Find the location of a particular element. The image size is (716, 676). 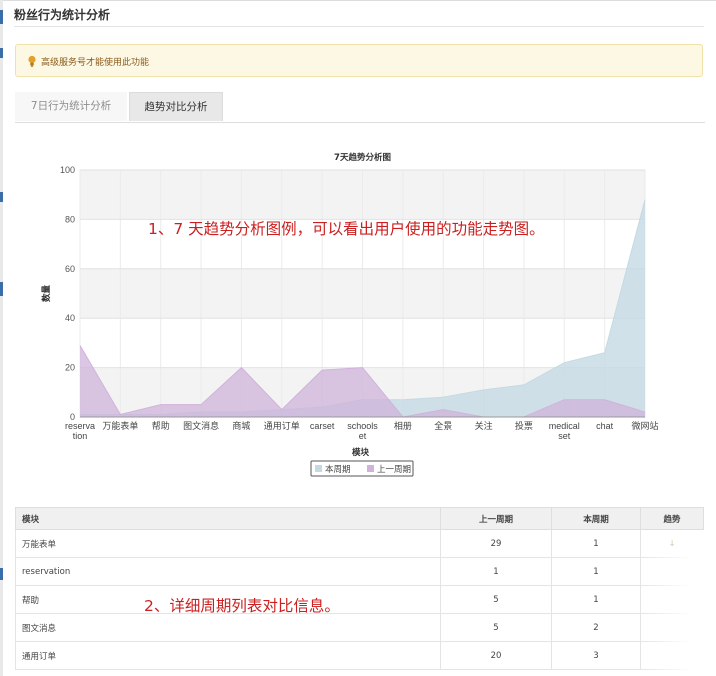

table-row: 帮助 5 1 is located at coordinates (359, 599).